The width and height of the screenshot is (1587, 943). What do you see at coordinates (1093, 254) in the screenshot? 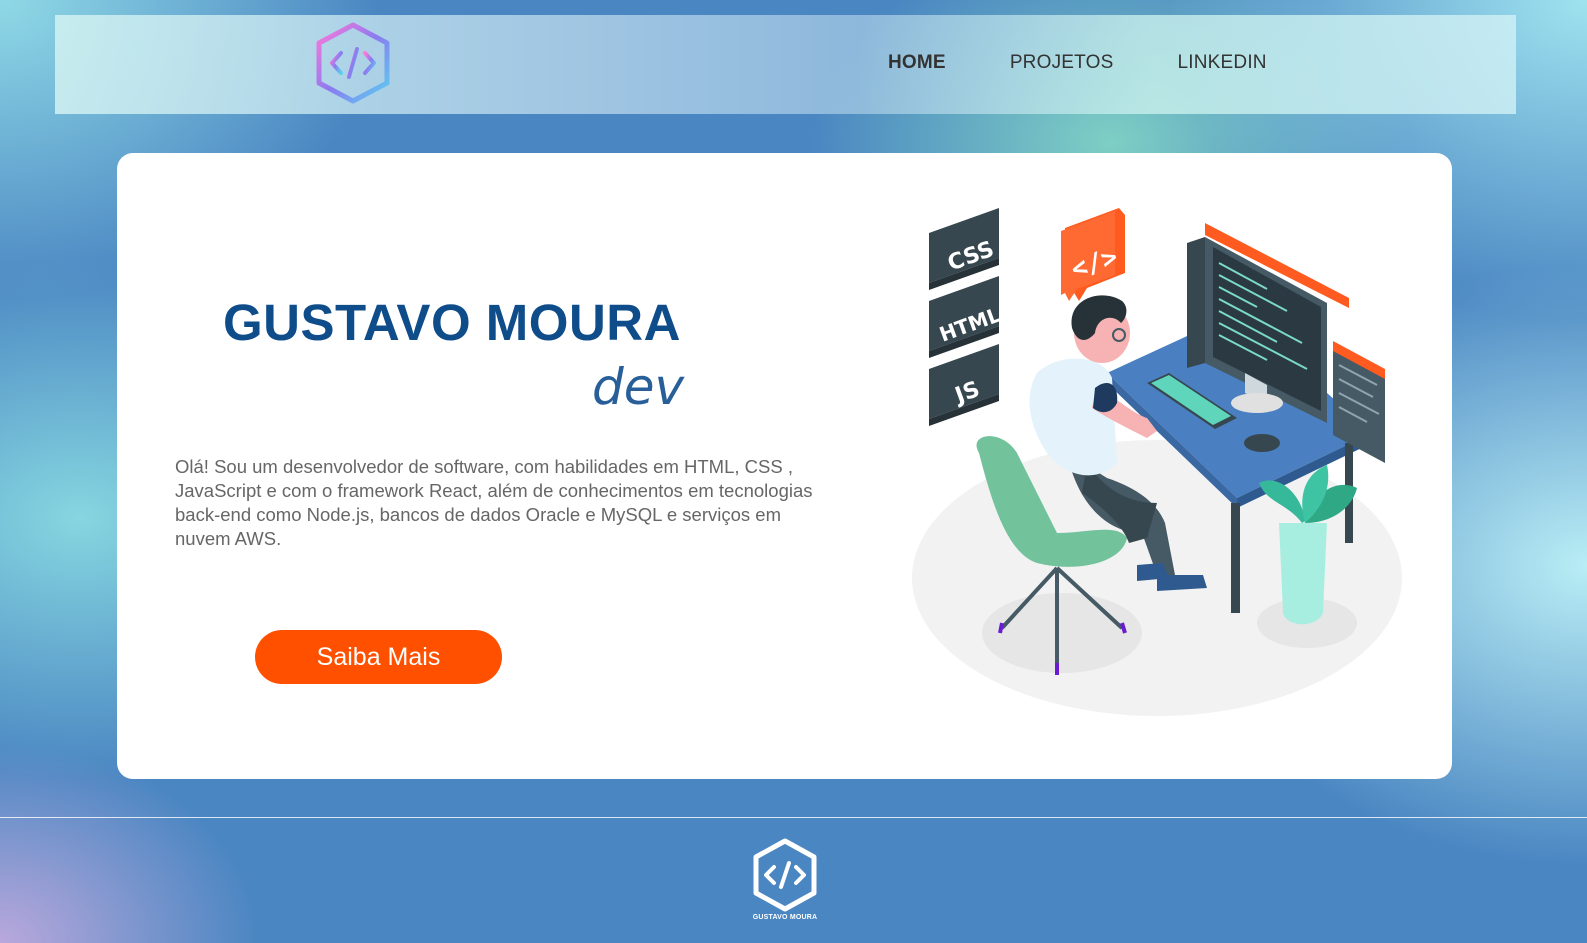
I see `code-bubble-icon: </>` at bounding box center [1093, 254].